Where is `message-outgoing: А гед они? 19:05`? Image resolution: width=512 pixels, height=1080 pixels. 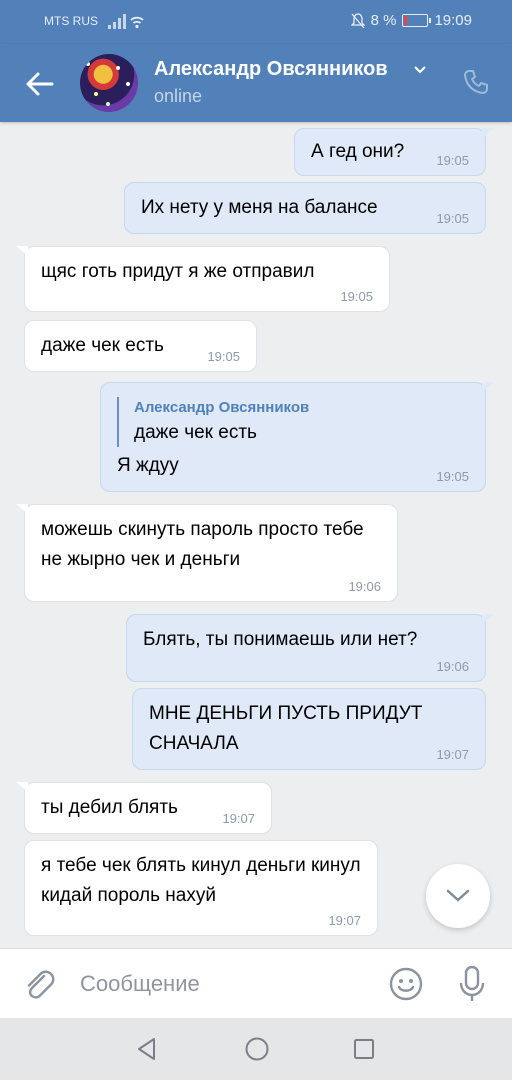 message-outgoing: А гед они? 19:05 is located at coordinates (394, 152).